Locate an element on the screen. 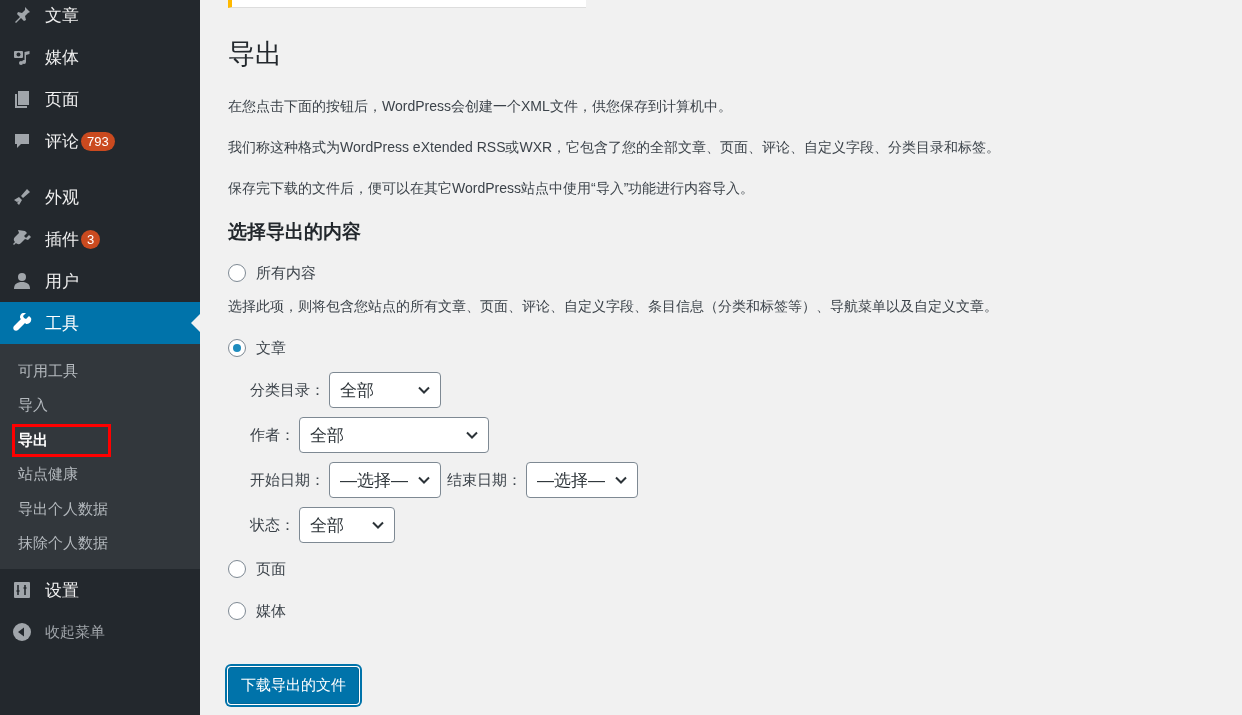 This screenshot has height=715, width=1242. sidebar-item: 用户 is located at coordinates (100, 281).